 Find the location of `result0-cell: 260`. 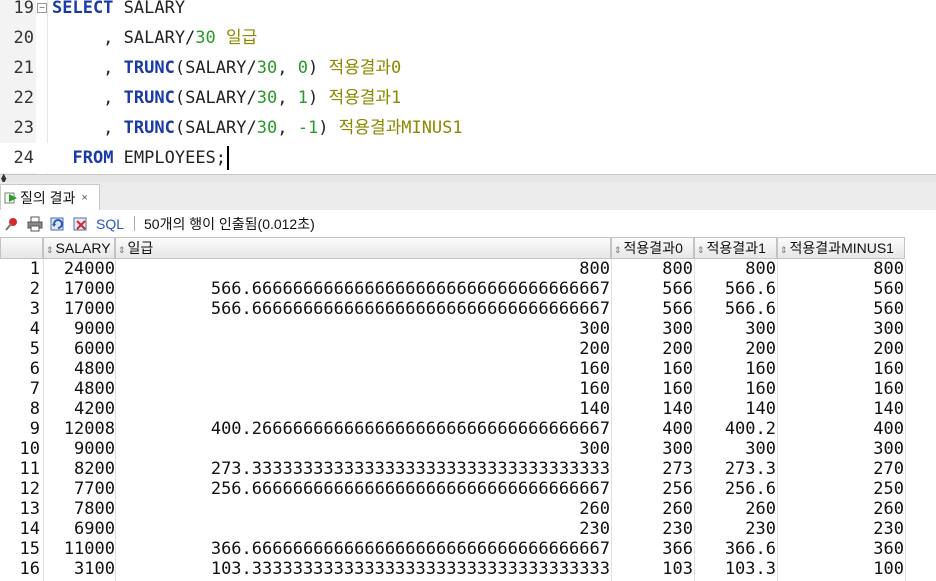

result0-cell: 260 is located at coordinates (652, 509).